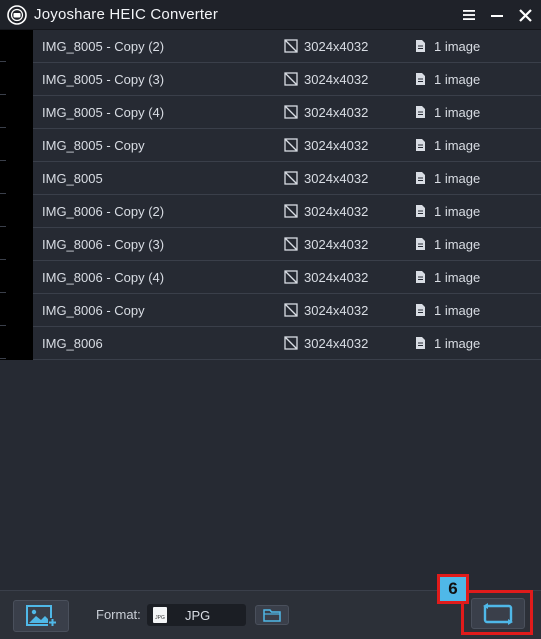 Image resolution: width=541 pixels, height=639 pixels. Describe the element at coordinates (72, 343) in the screenshot. I see `file-name: IMG_8006` at that location.